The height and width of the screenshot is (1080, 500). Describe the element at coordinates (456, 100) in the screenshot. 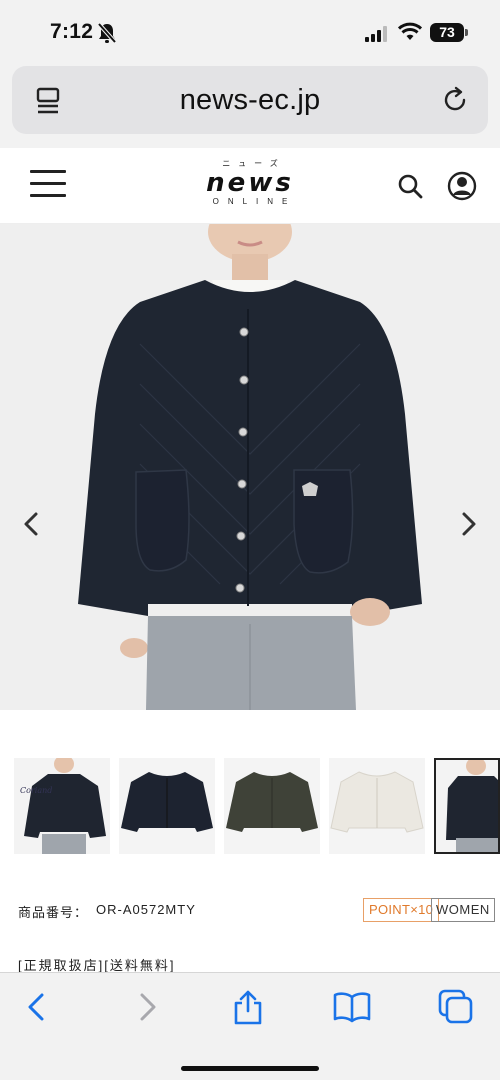

I see `reload-icon` at that location.